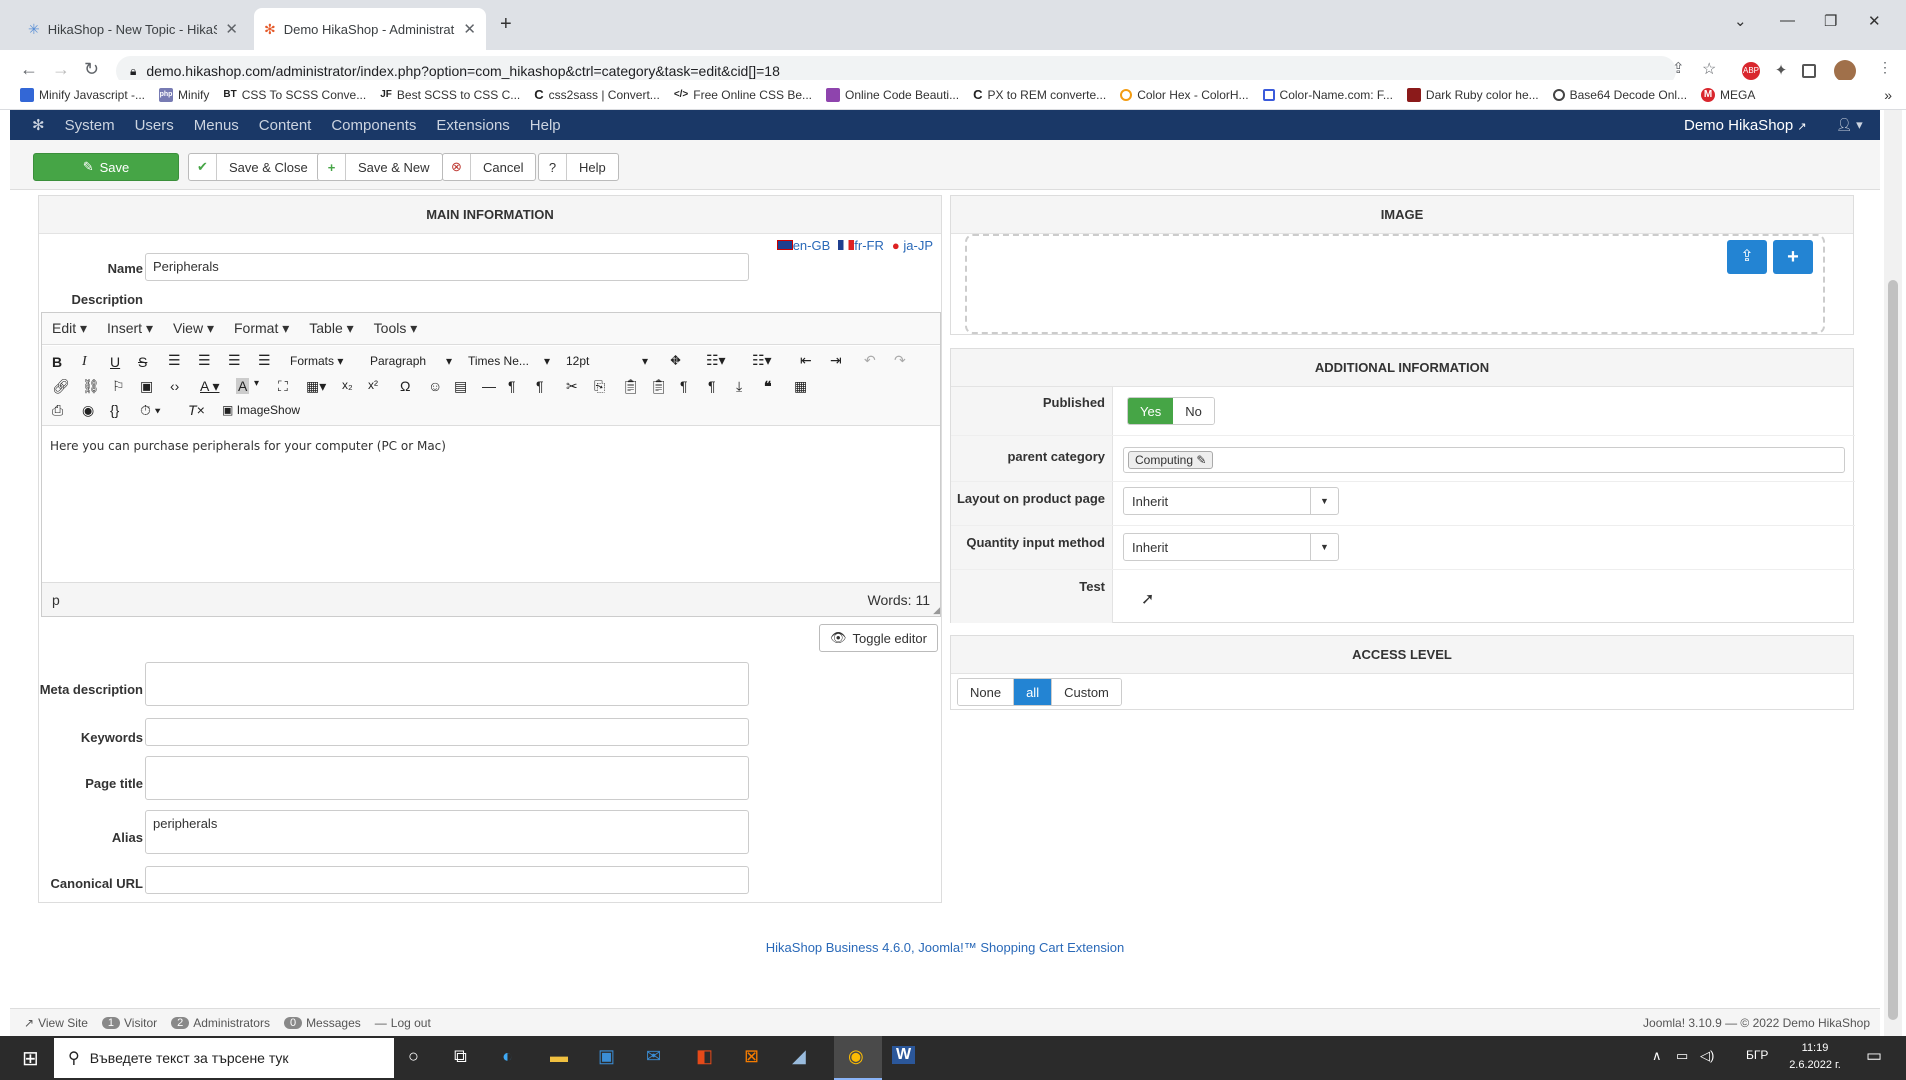 This screenshot has width=1906, height=1080. Describe the element at coordinates (489, 386) in the screenshot. I see `horizontal-rule-icon: —` at that location.